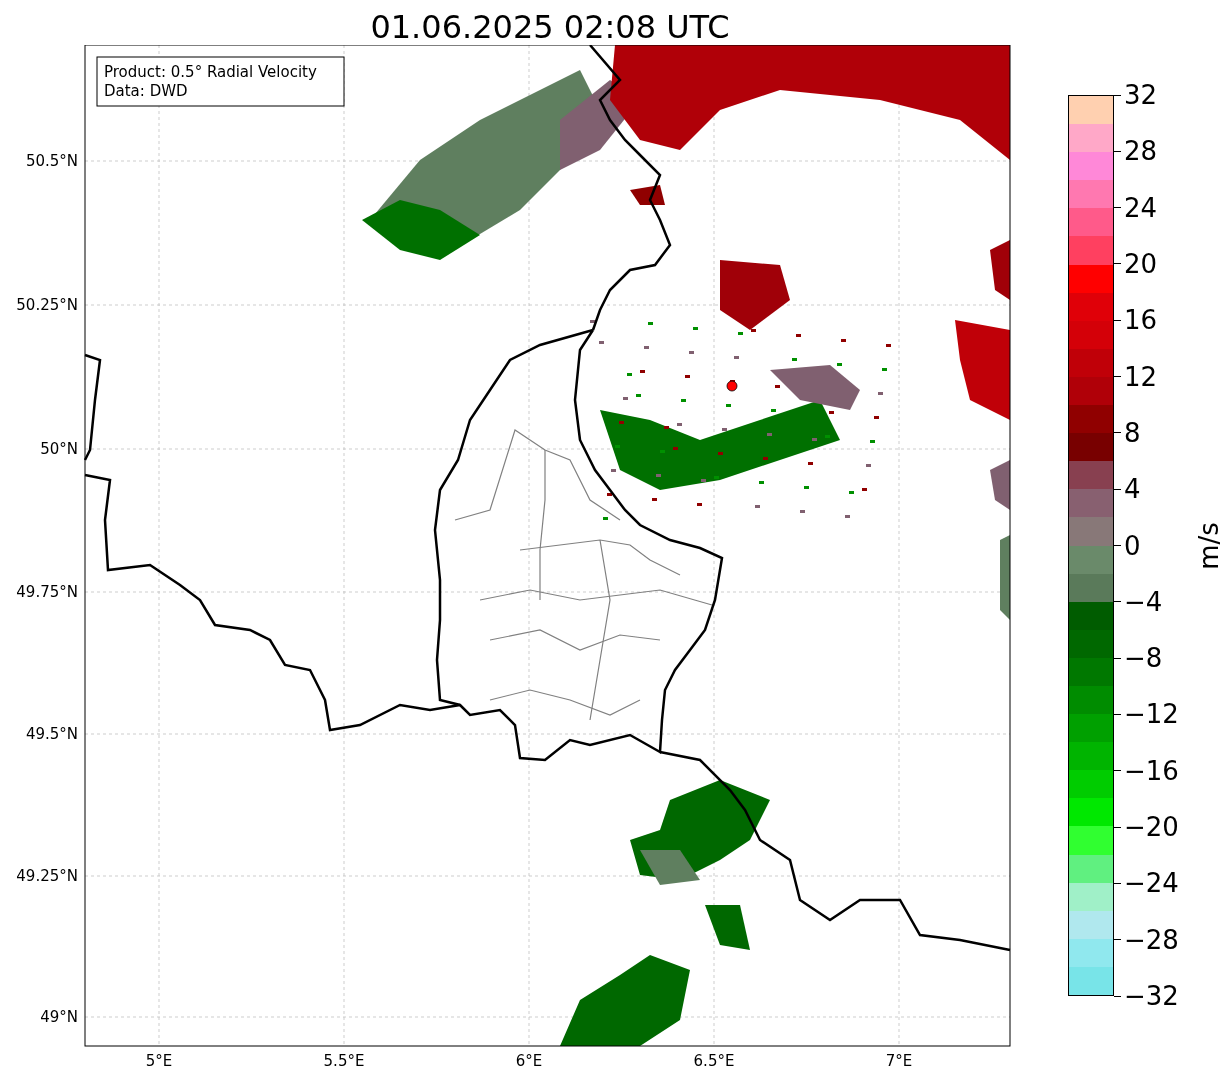 The image size is (1225, 1081). I want to click on plot-title: 01.06.2025 02:08 UTC, so click(550, 28).